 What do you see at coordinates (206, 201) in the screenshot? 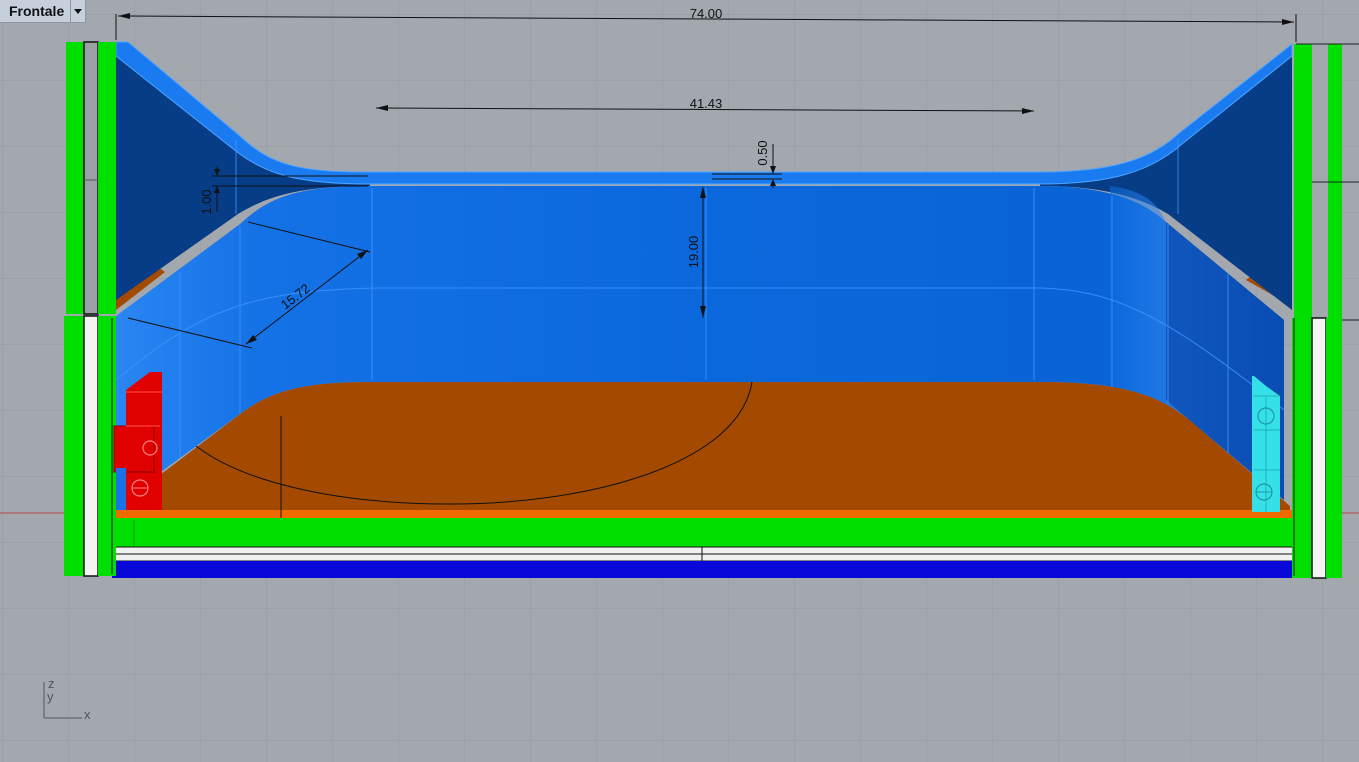
I see `dimension-label-side-thickness: 1.00` at bounding box center [206, 201].